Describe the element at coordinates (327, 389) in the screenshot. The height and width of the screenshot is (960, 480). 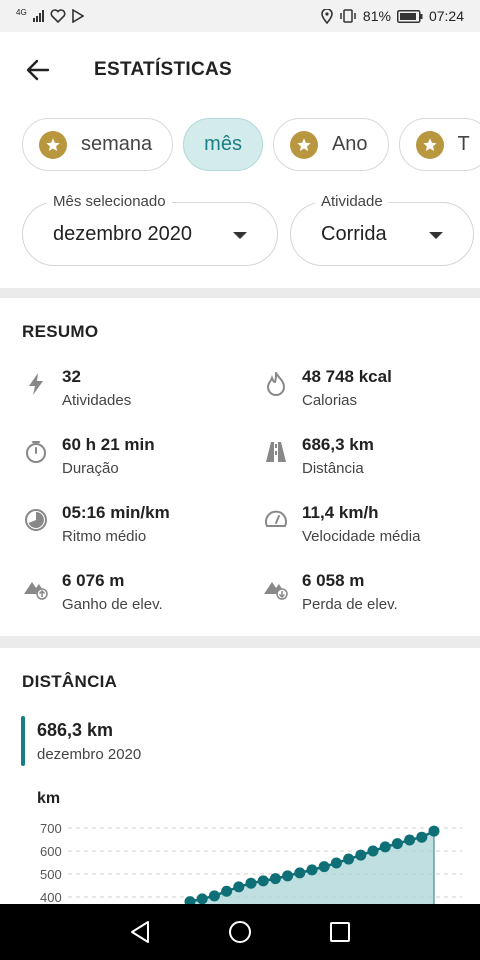
I see `stat-calories: 48 748 kcal Calorias` at that location.